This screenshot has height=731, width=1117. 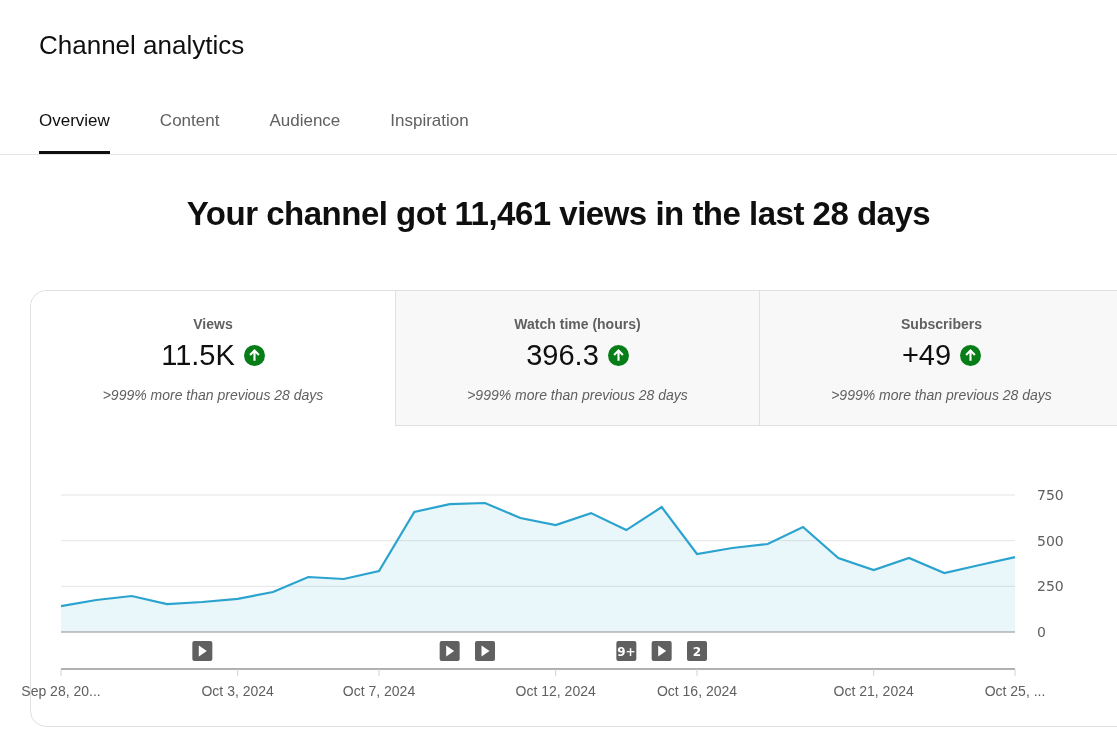 What do you see at coordinates (941, 324) in the screenshot?
I see `metric-label: Subscribers` at bounding box center [941, 324].